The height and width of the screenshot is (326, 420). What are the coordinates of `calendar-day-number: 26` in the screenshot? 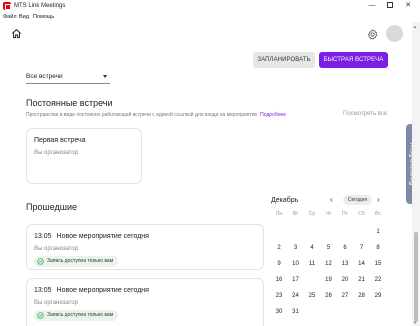 It's located at (328, 296).